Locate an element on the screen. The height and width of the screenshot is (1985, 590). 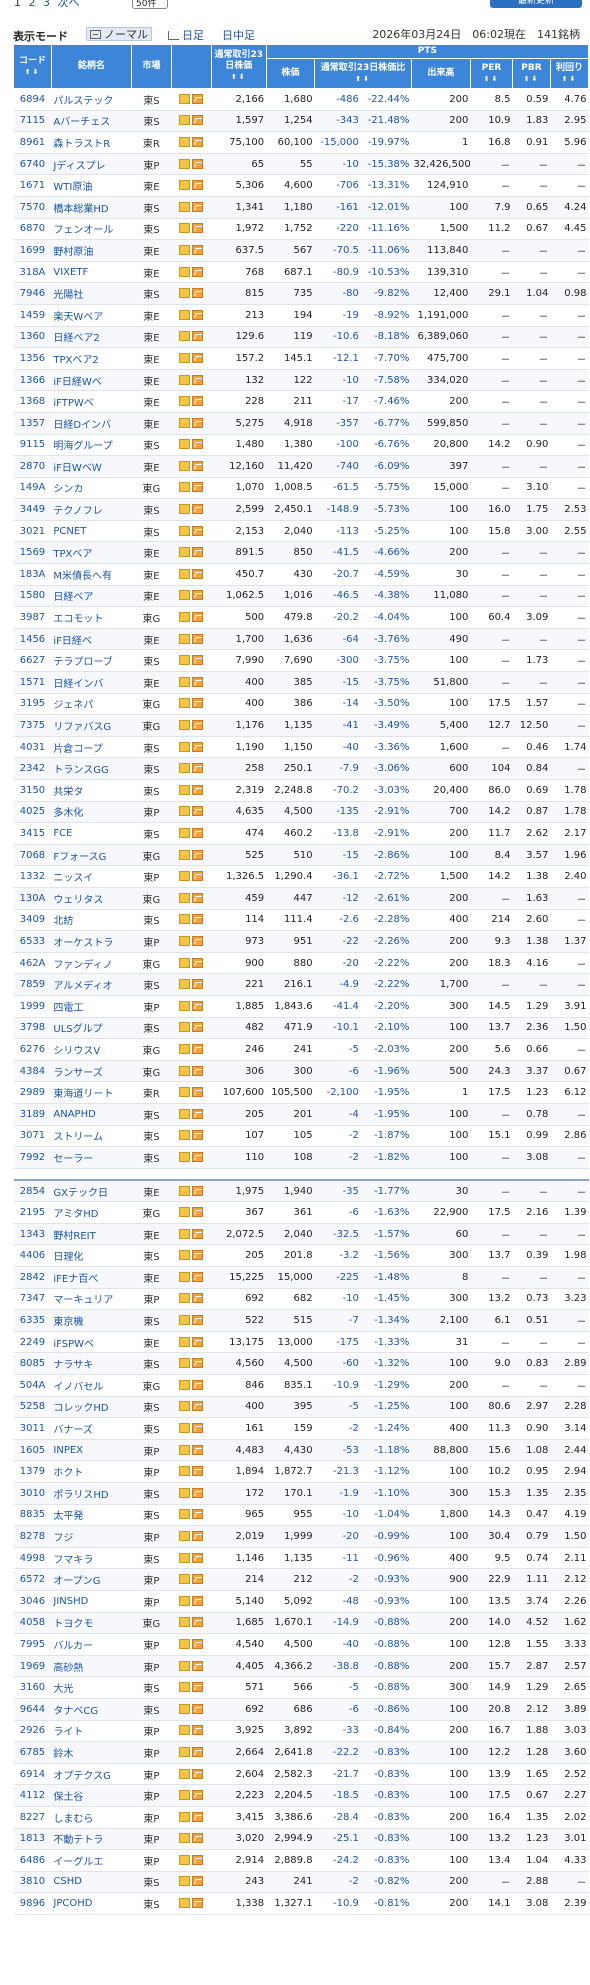
stock-name-link: FフォースG is located at coordinates (91, 855).